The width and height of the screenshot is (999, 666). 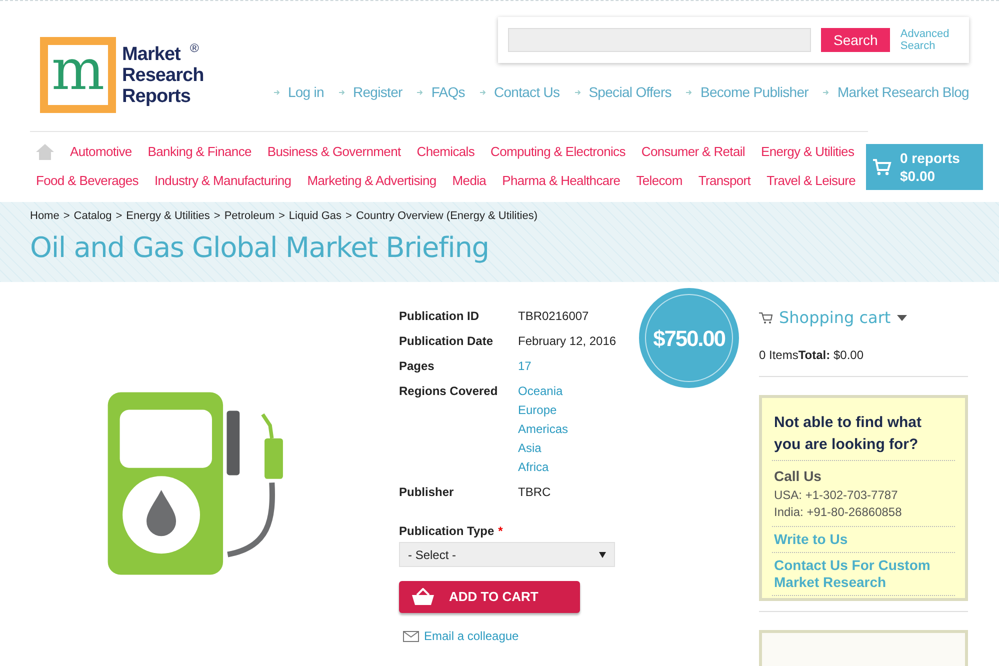 What do you see at coordinates (449, 391) in the screenshot?
I see `detail-label: Regions Covered` at bounding box center [449, 391].